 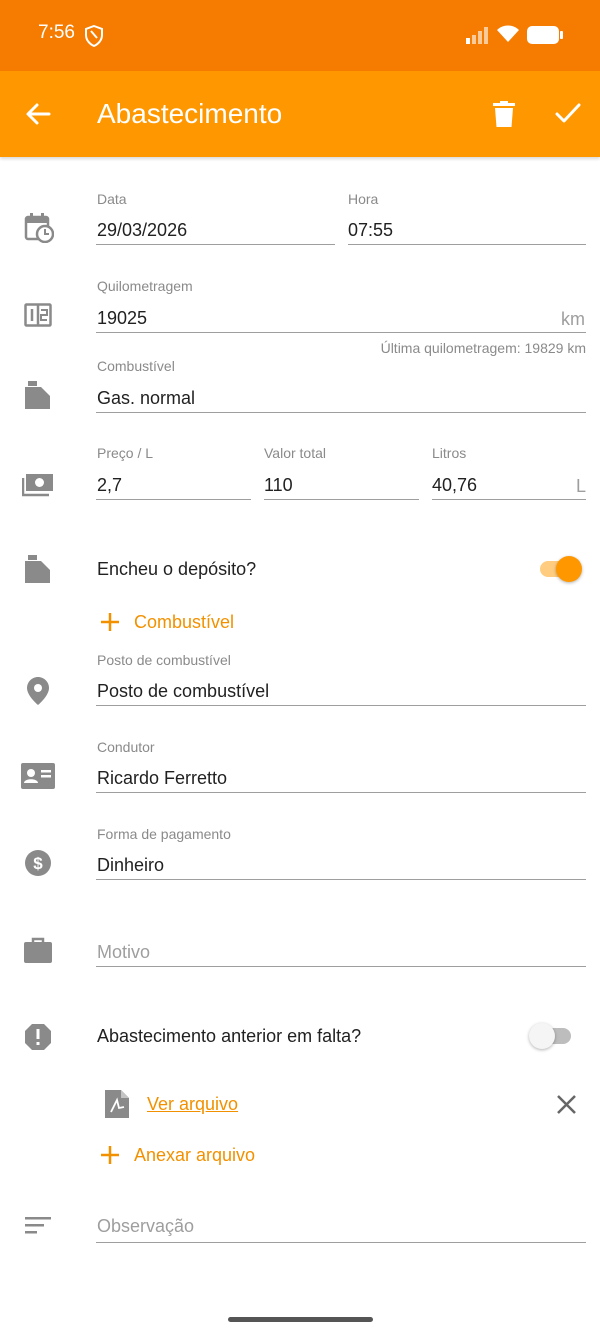 I want to click on driver-label: Condutor, so click(x=126, y=747).